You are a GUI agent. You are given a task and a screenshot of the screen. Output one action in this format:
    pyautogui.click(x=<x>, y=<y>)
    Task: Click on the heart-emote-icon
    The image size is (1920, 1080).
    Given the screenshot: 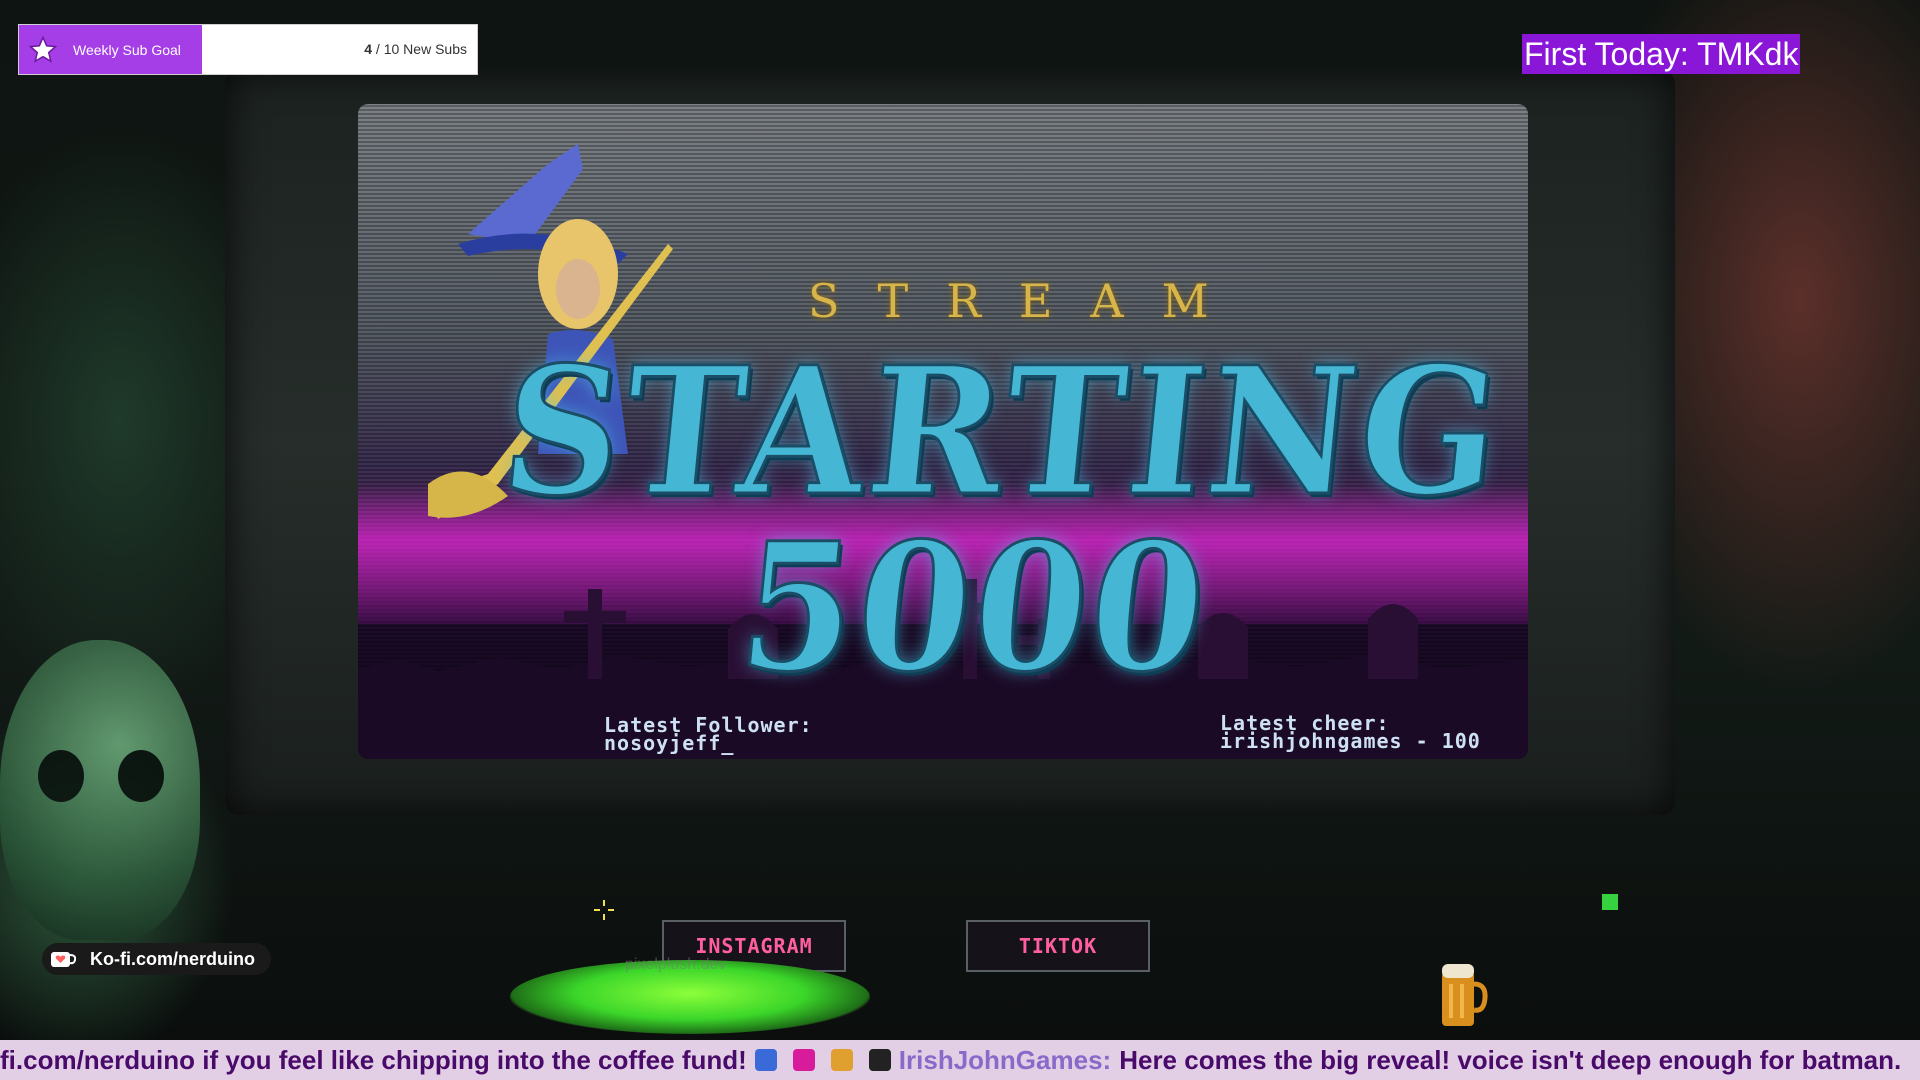 What is the action you would take?
    pyautogui.click(x=803, y=1060)
    